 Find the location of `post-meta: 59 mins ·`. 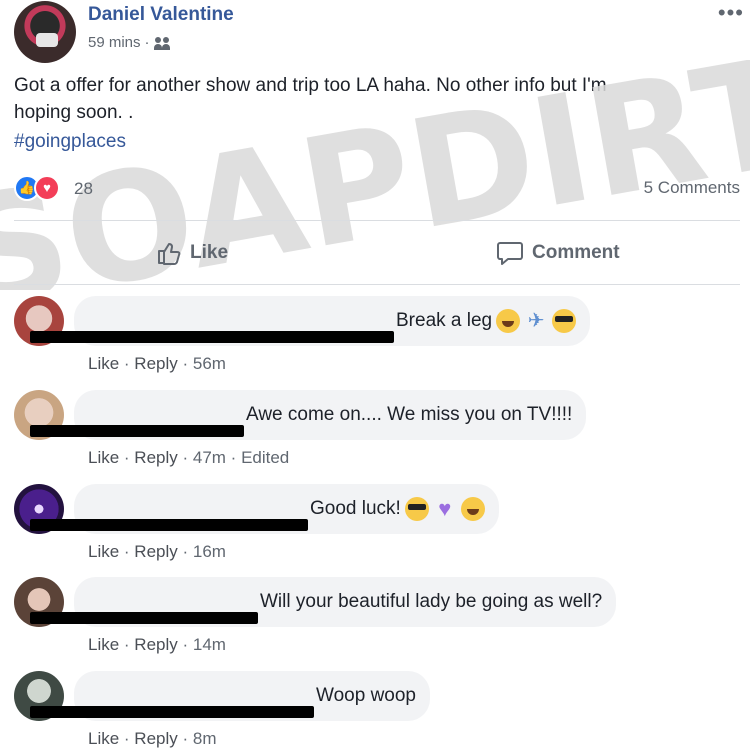

post-meta: 59 mins · is located at coordinates (130, 42).